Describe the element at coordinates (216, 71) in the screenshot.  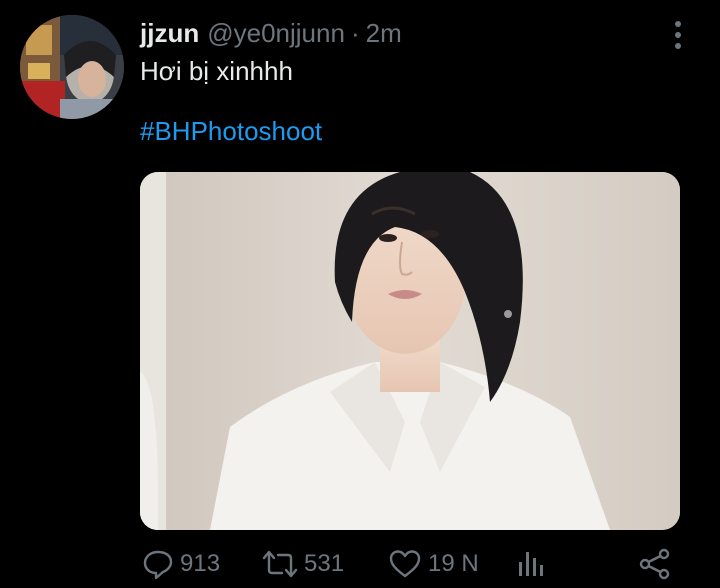
I see `tweet-text: Hơi bị xinhhh` at that location.